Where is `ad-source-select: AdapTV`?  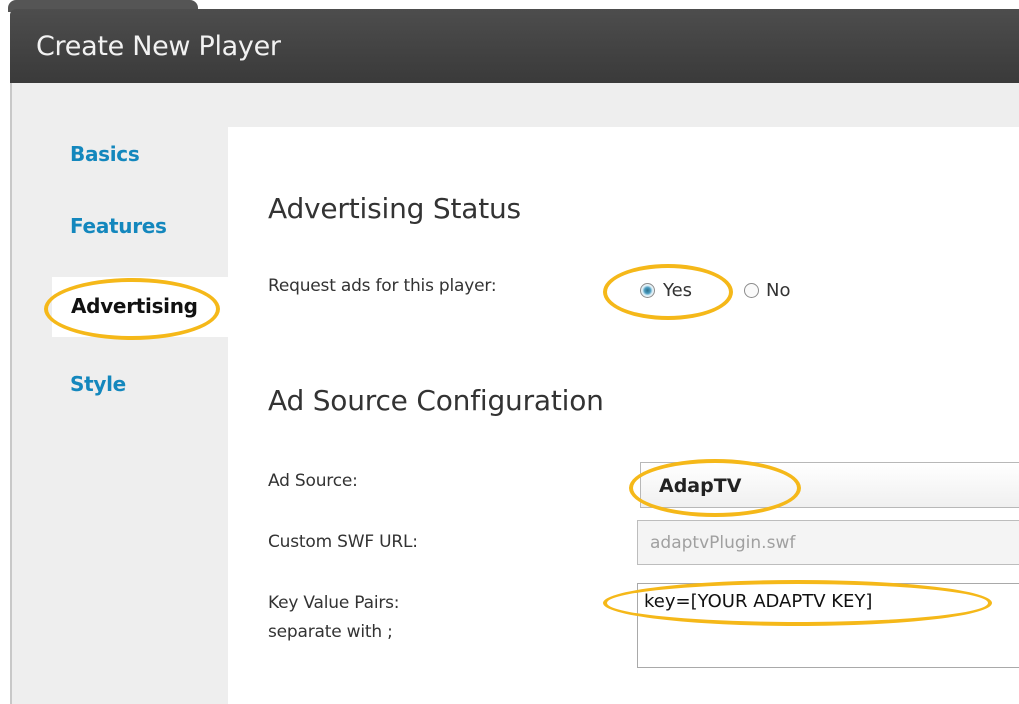 ad-source-select: AdapTV is located at coordinates (829, 485).